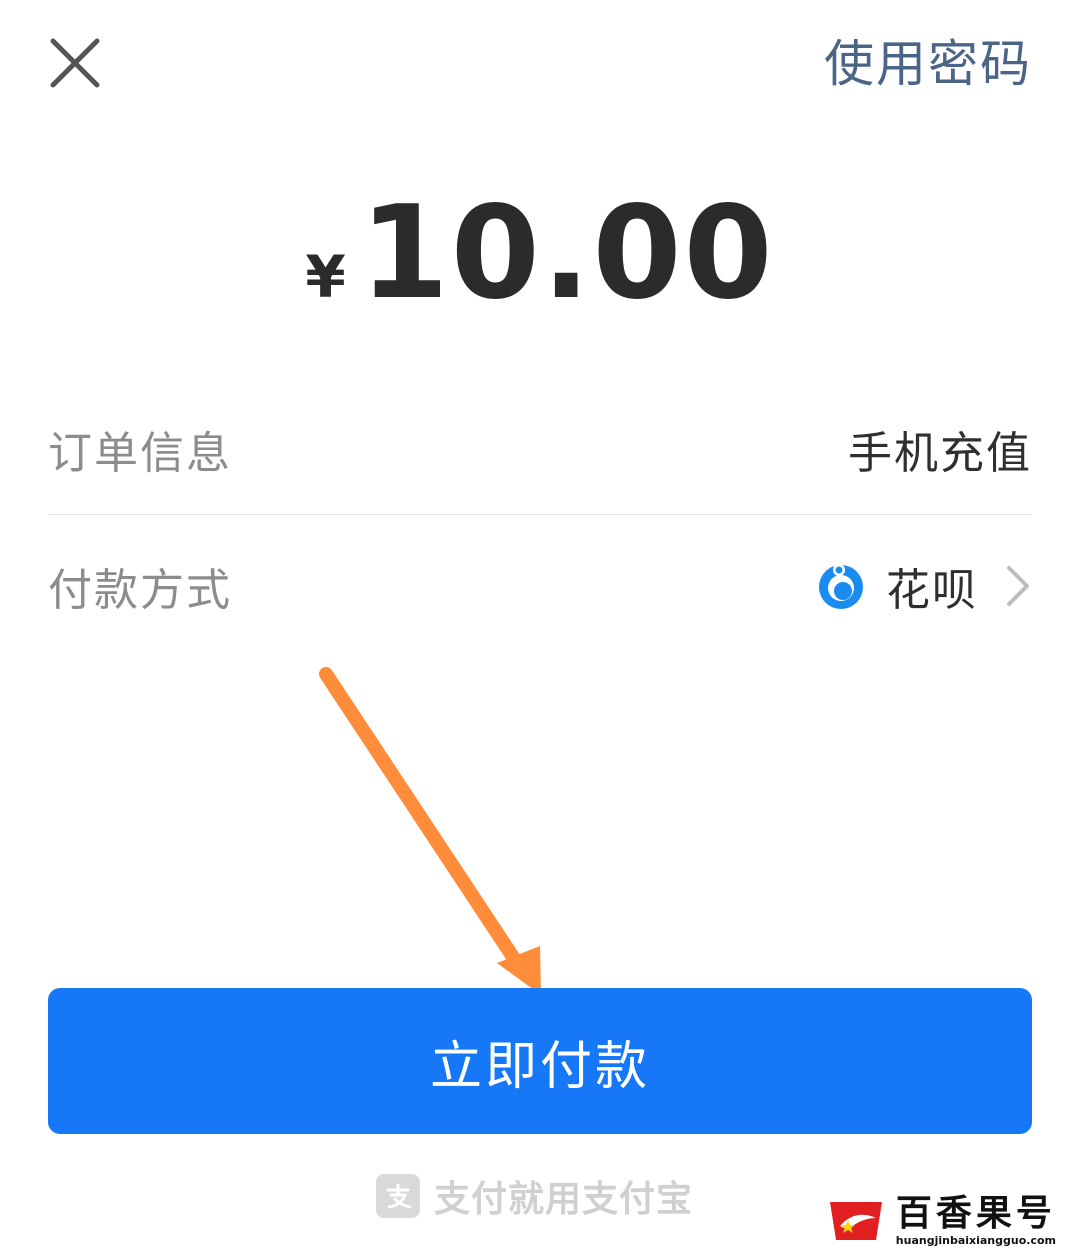 The height and width of the screenshot is (1252, 1080). I want to click on watermark: 百香果号 huangjinbaixiangguo.com, so click(941, 1221).